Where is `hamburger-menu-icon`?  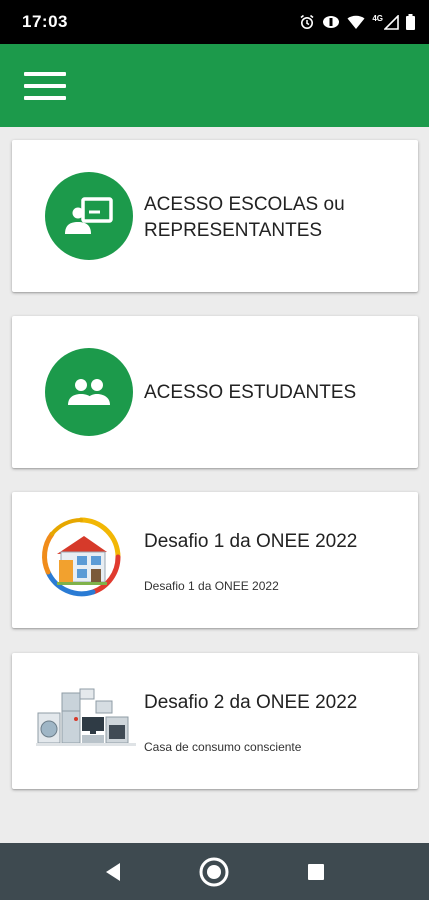
hamburger-menu-icon is located at coordinates (45, 87).